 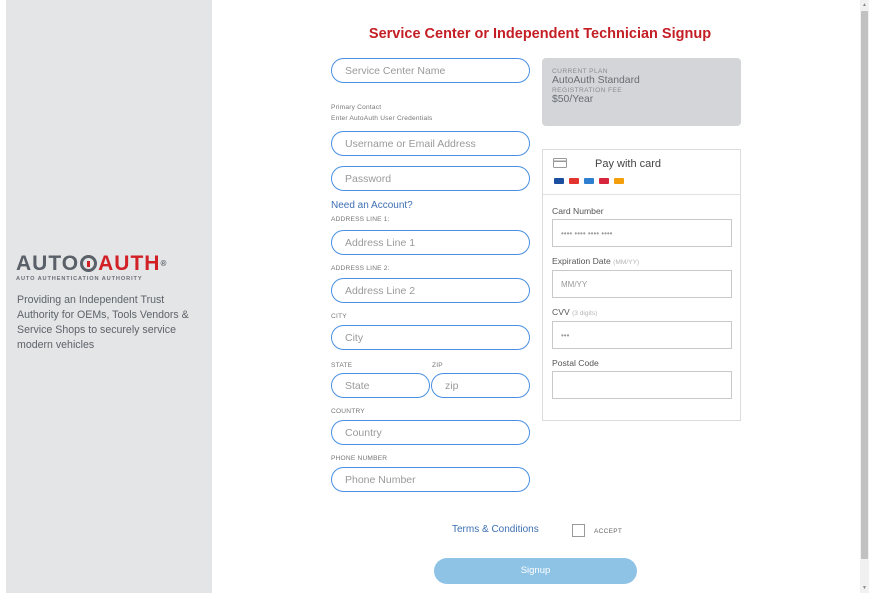 I want to click on card-number-field, so click(x=642, y=233).